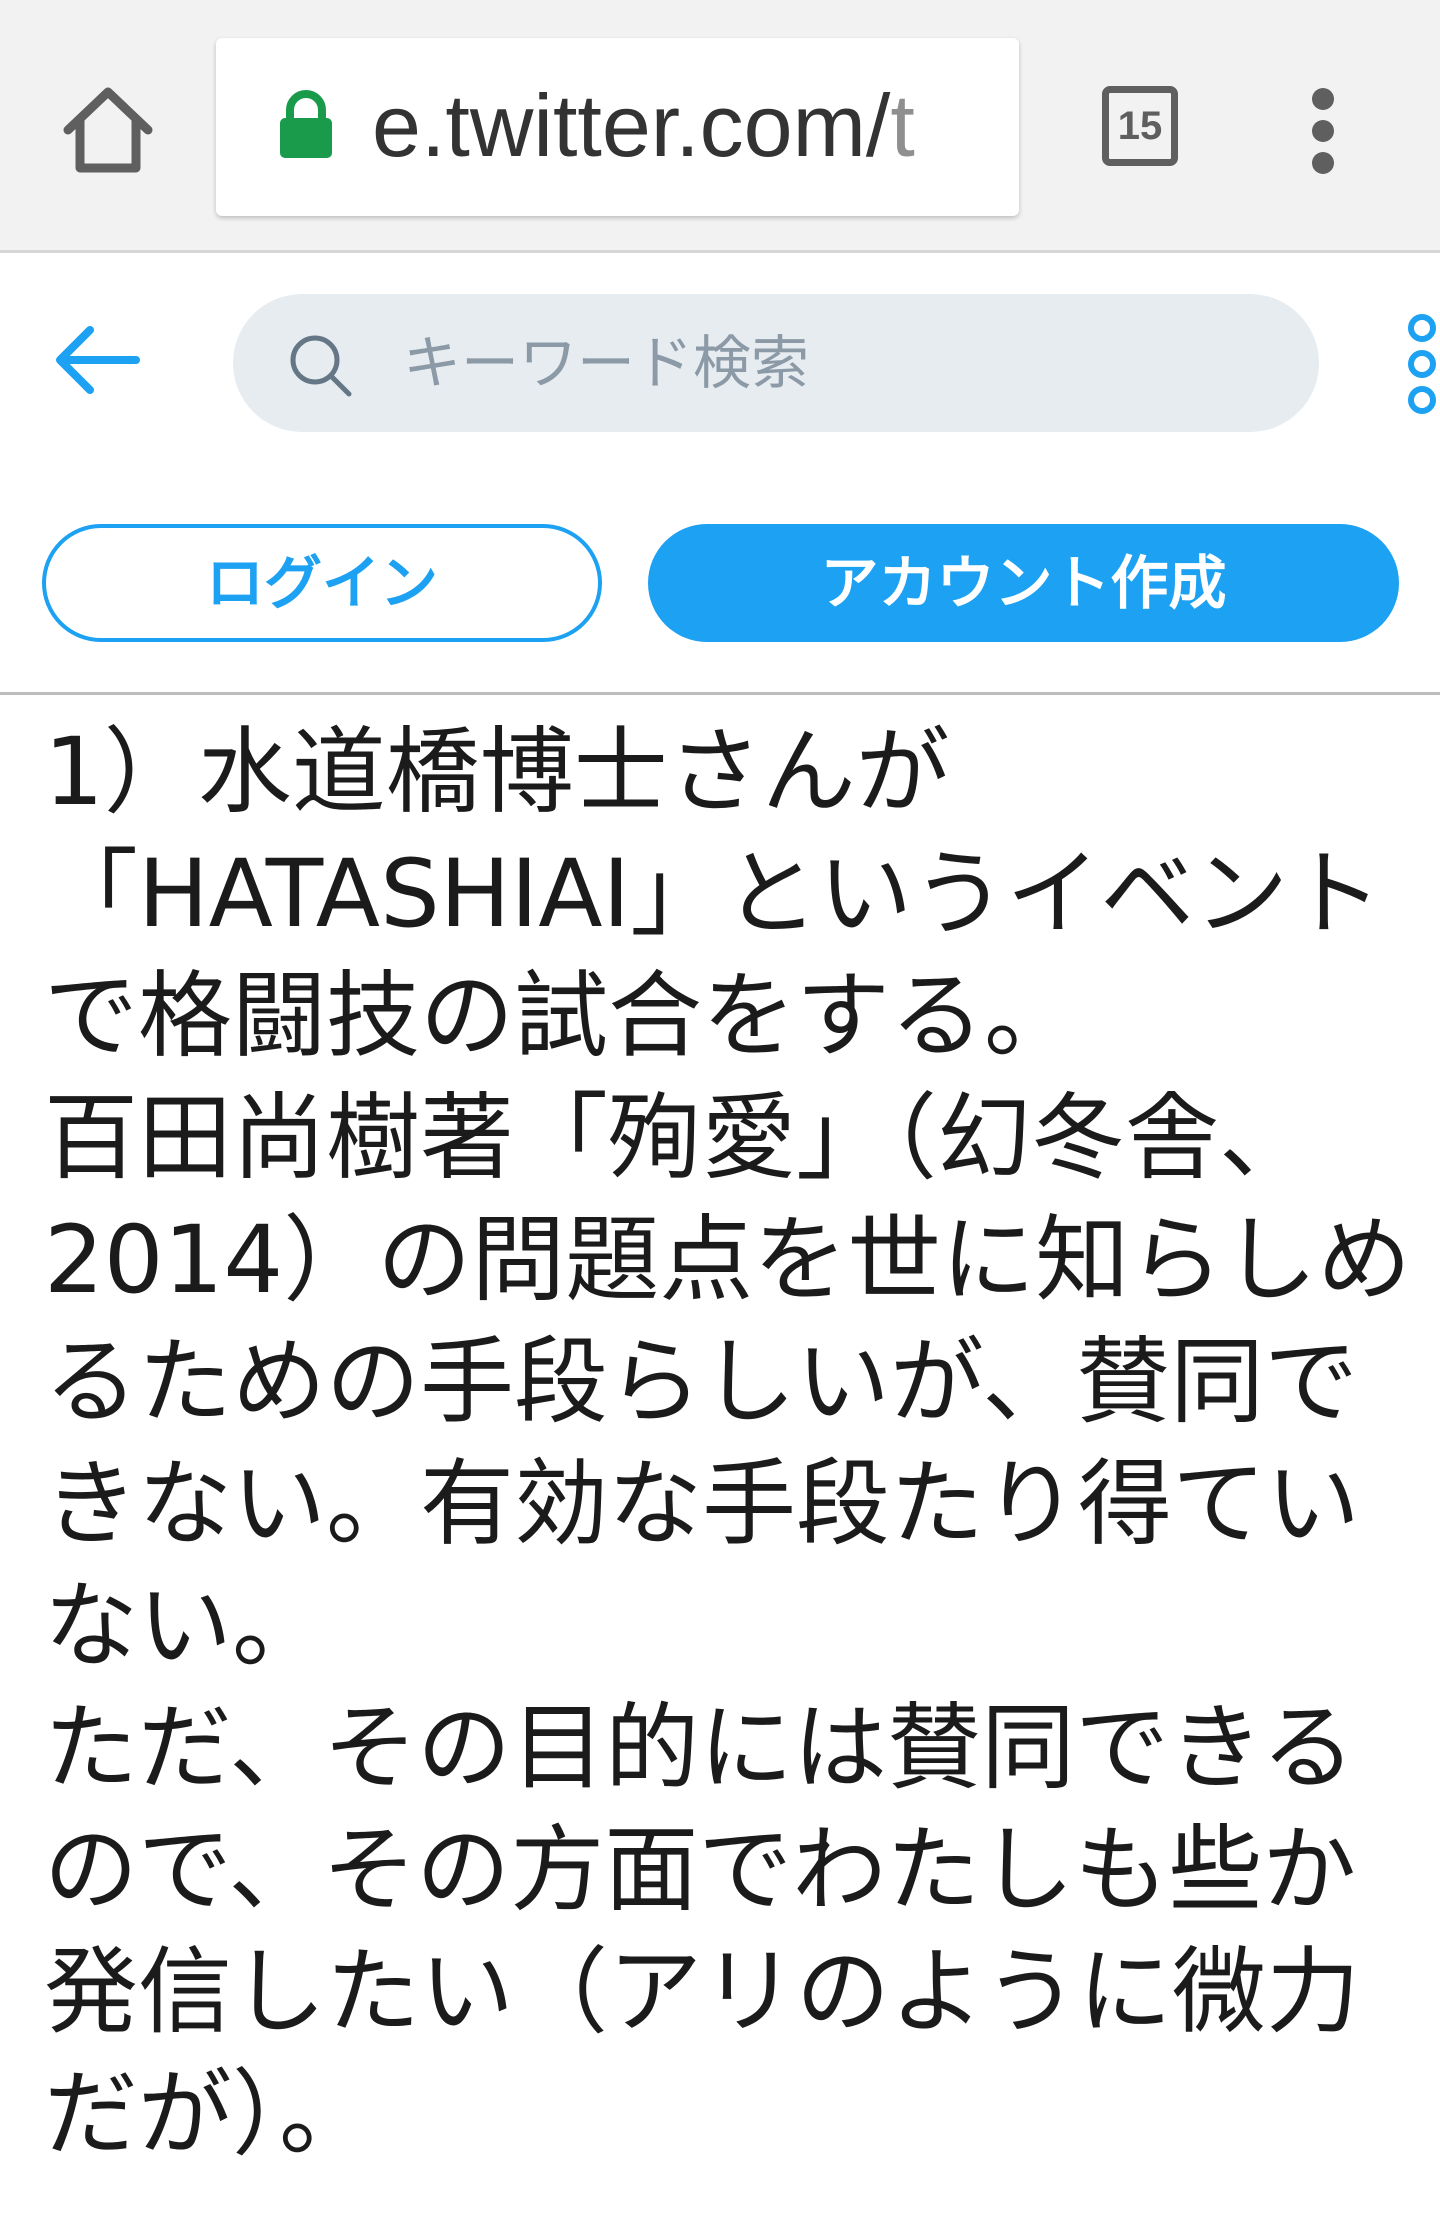 This screenshot has height=2236, width=1440. I want to click on tweet-line: ない。, so click(185, 1626).